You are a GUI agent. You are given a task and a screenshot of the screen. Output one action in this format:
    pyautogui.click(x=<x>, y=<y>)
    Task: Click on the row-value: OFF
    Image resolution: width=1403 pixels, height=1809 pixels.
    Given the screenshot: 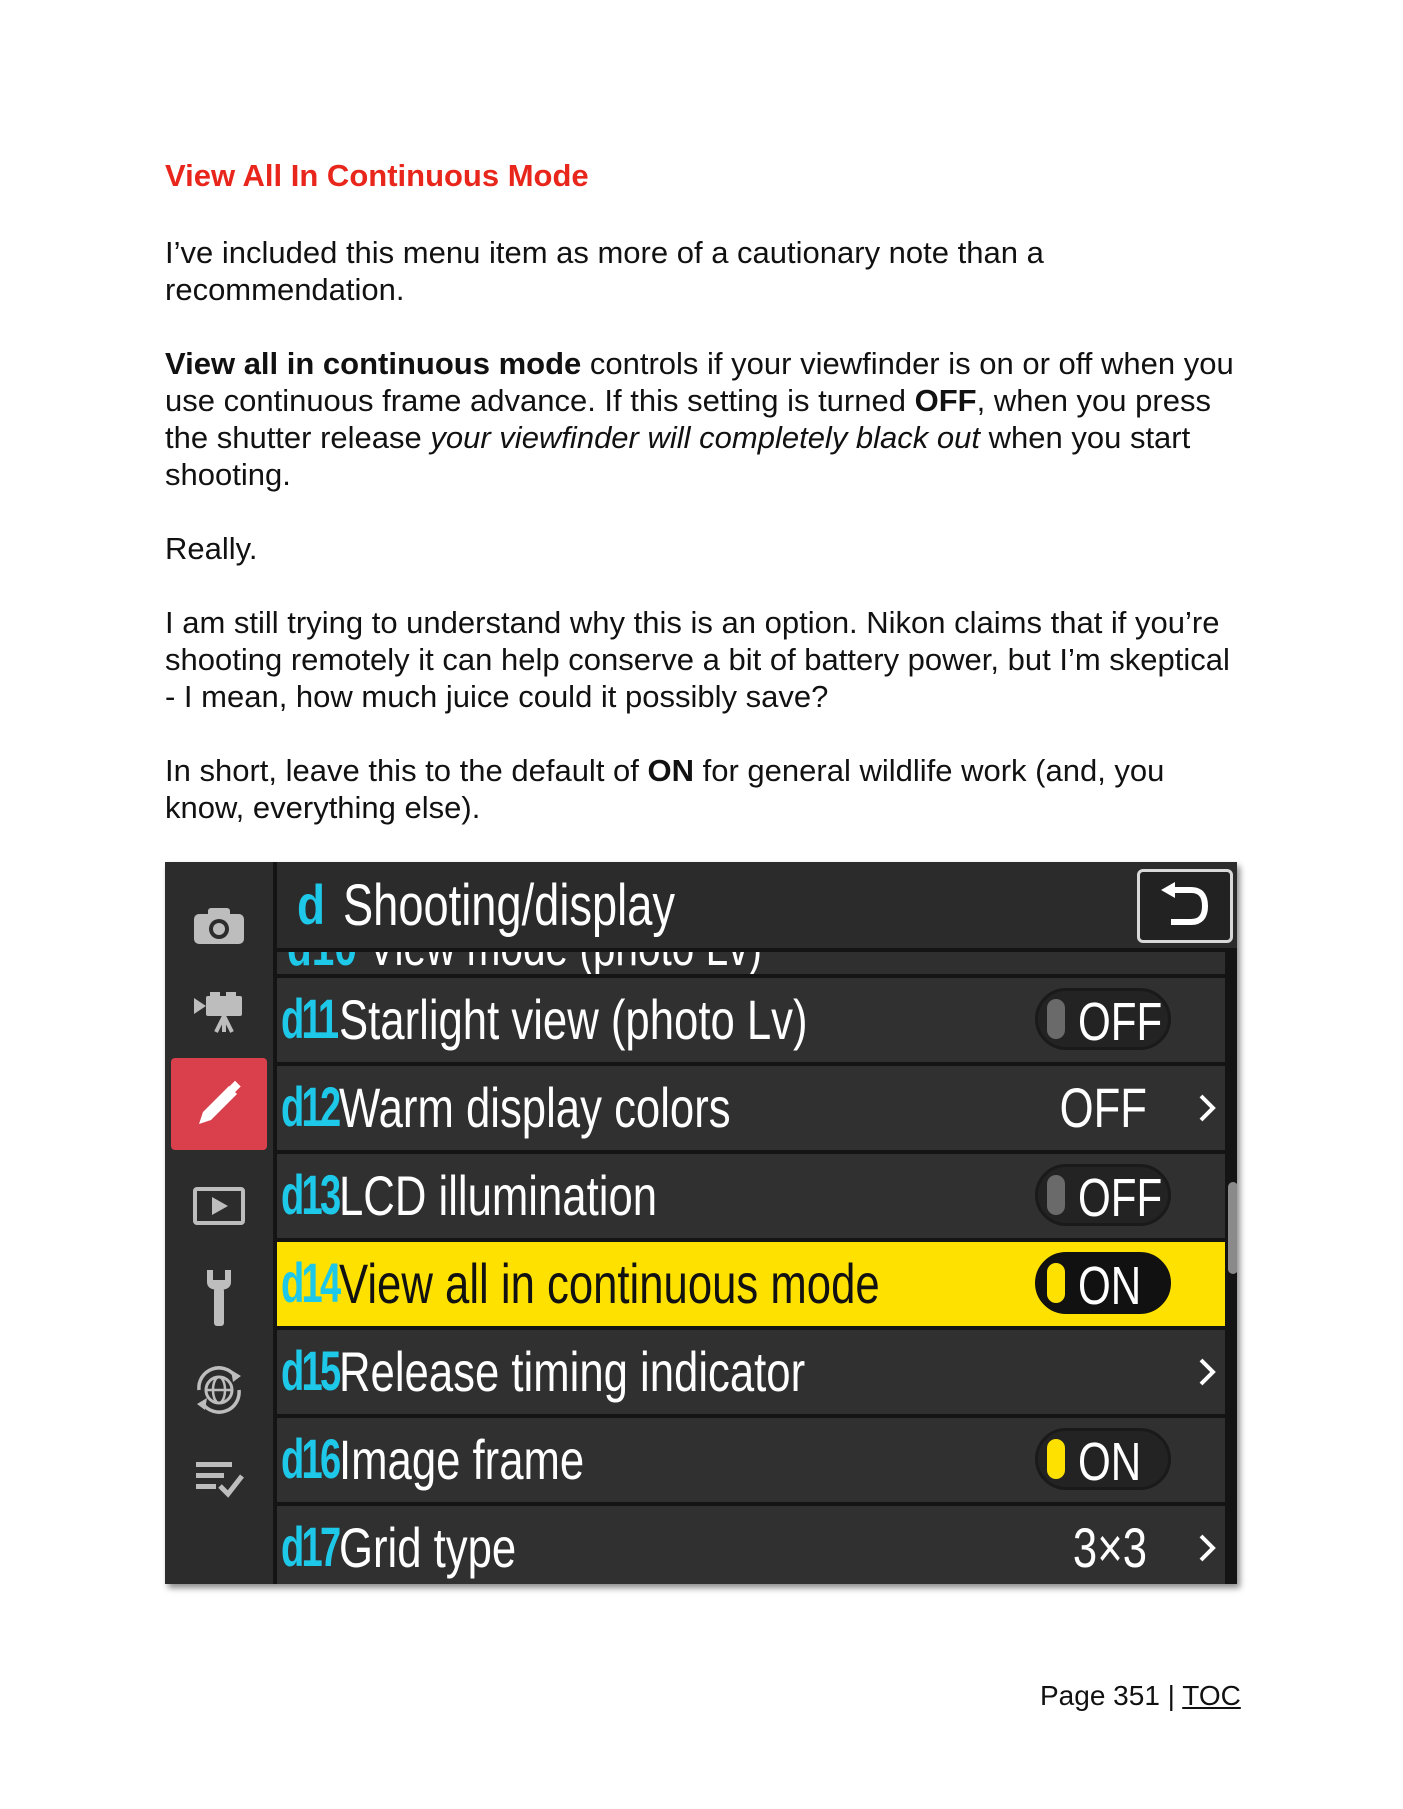 What is the action you would take?
    pyautogui.click(x=1103, y=1107)
    